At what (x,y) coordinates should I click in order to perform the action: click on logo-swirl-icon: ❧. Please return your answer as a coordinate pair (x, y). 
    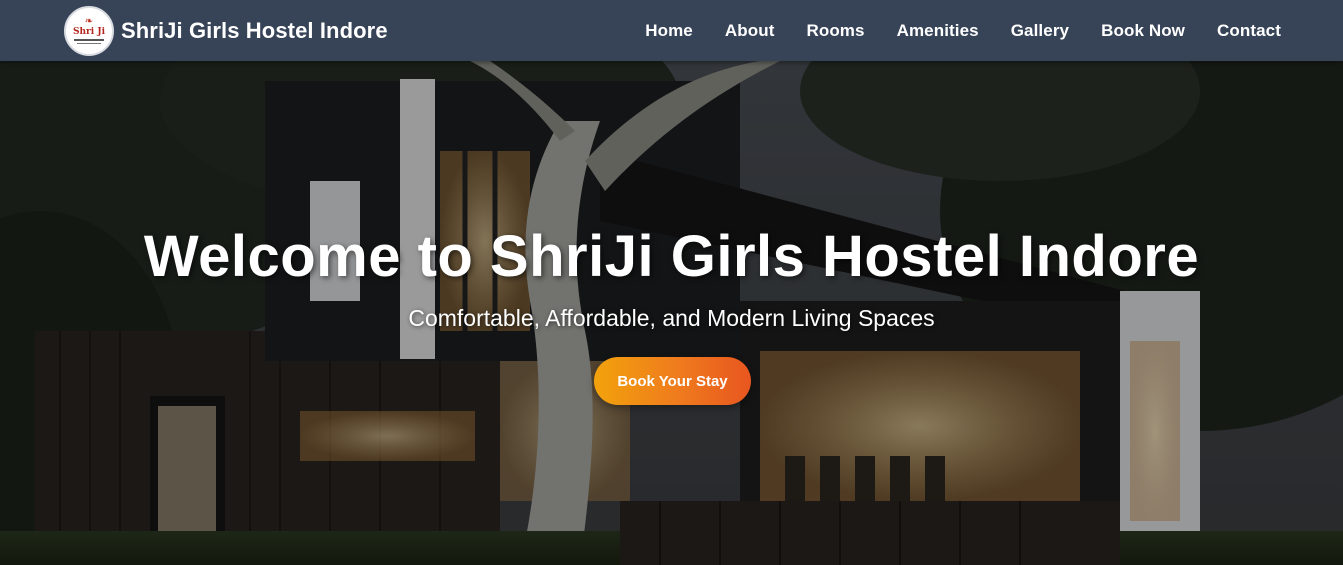
    Looking at the image, I should click on (89, 21).